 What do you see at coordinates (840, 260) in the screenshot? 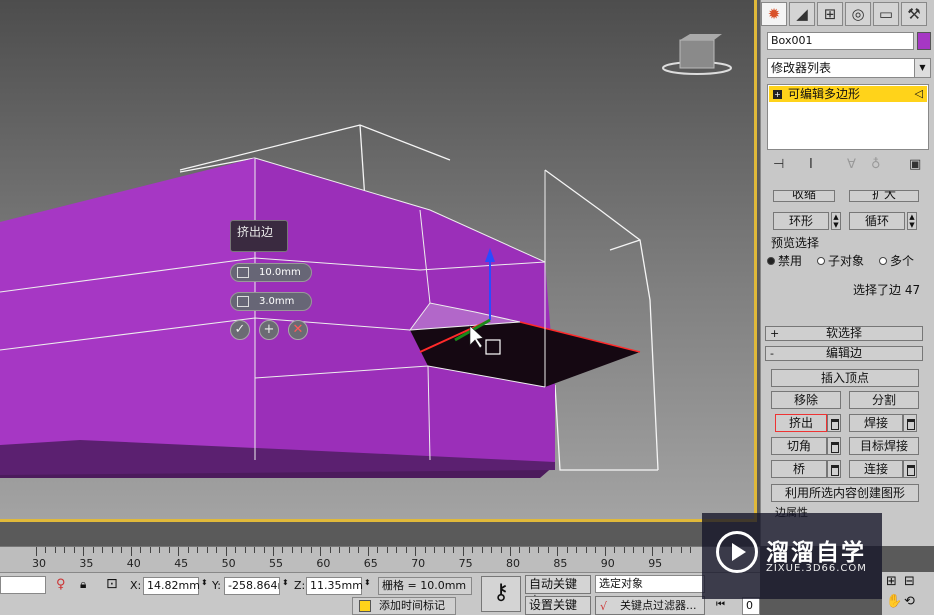
I see `preview-subobject-radio: 子对象` at bounding box center [840, 260].